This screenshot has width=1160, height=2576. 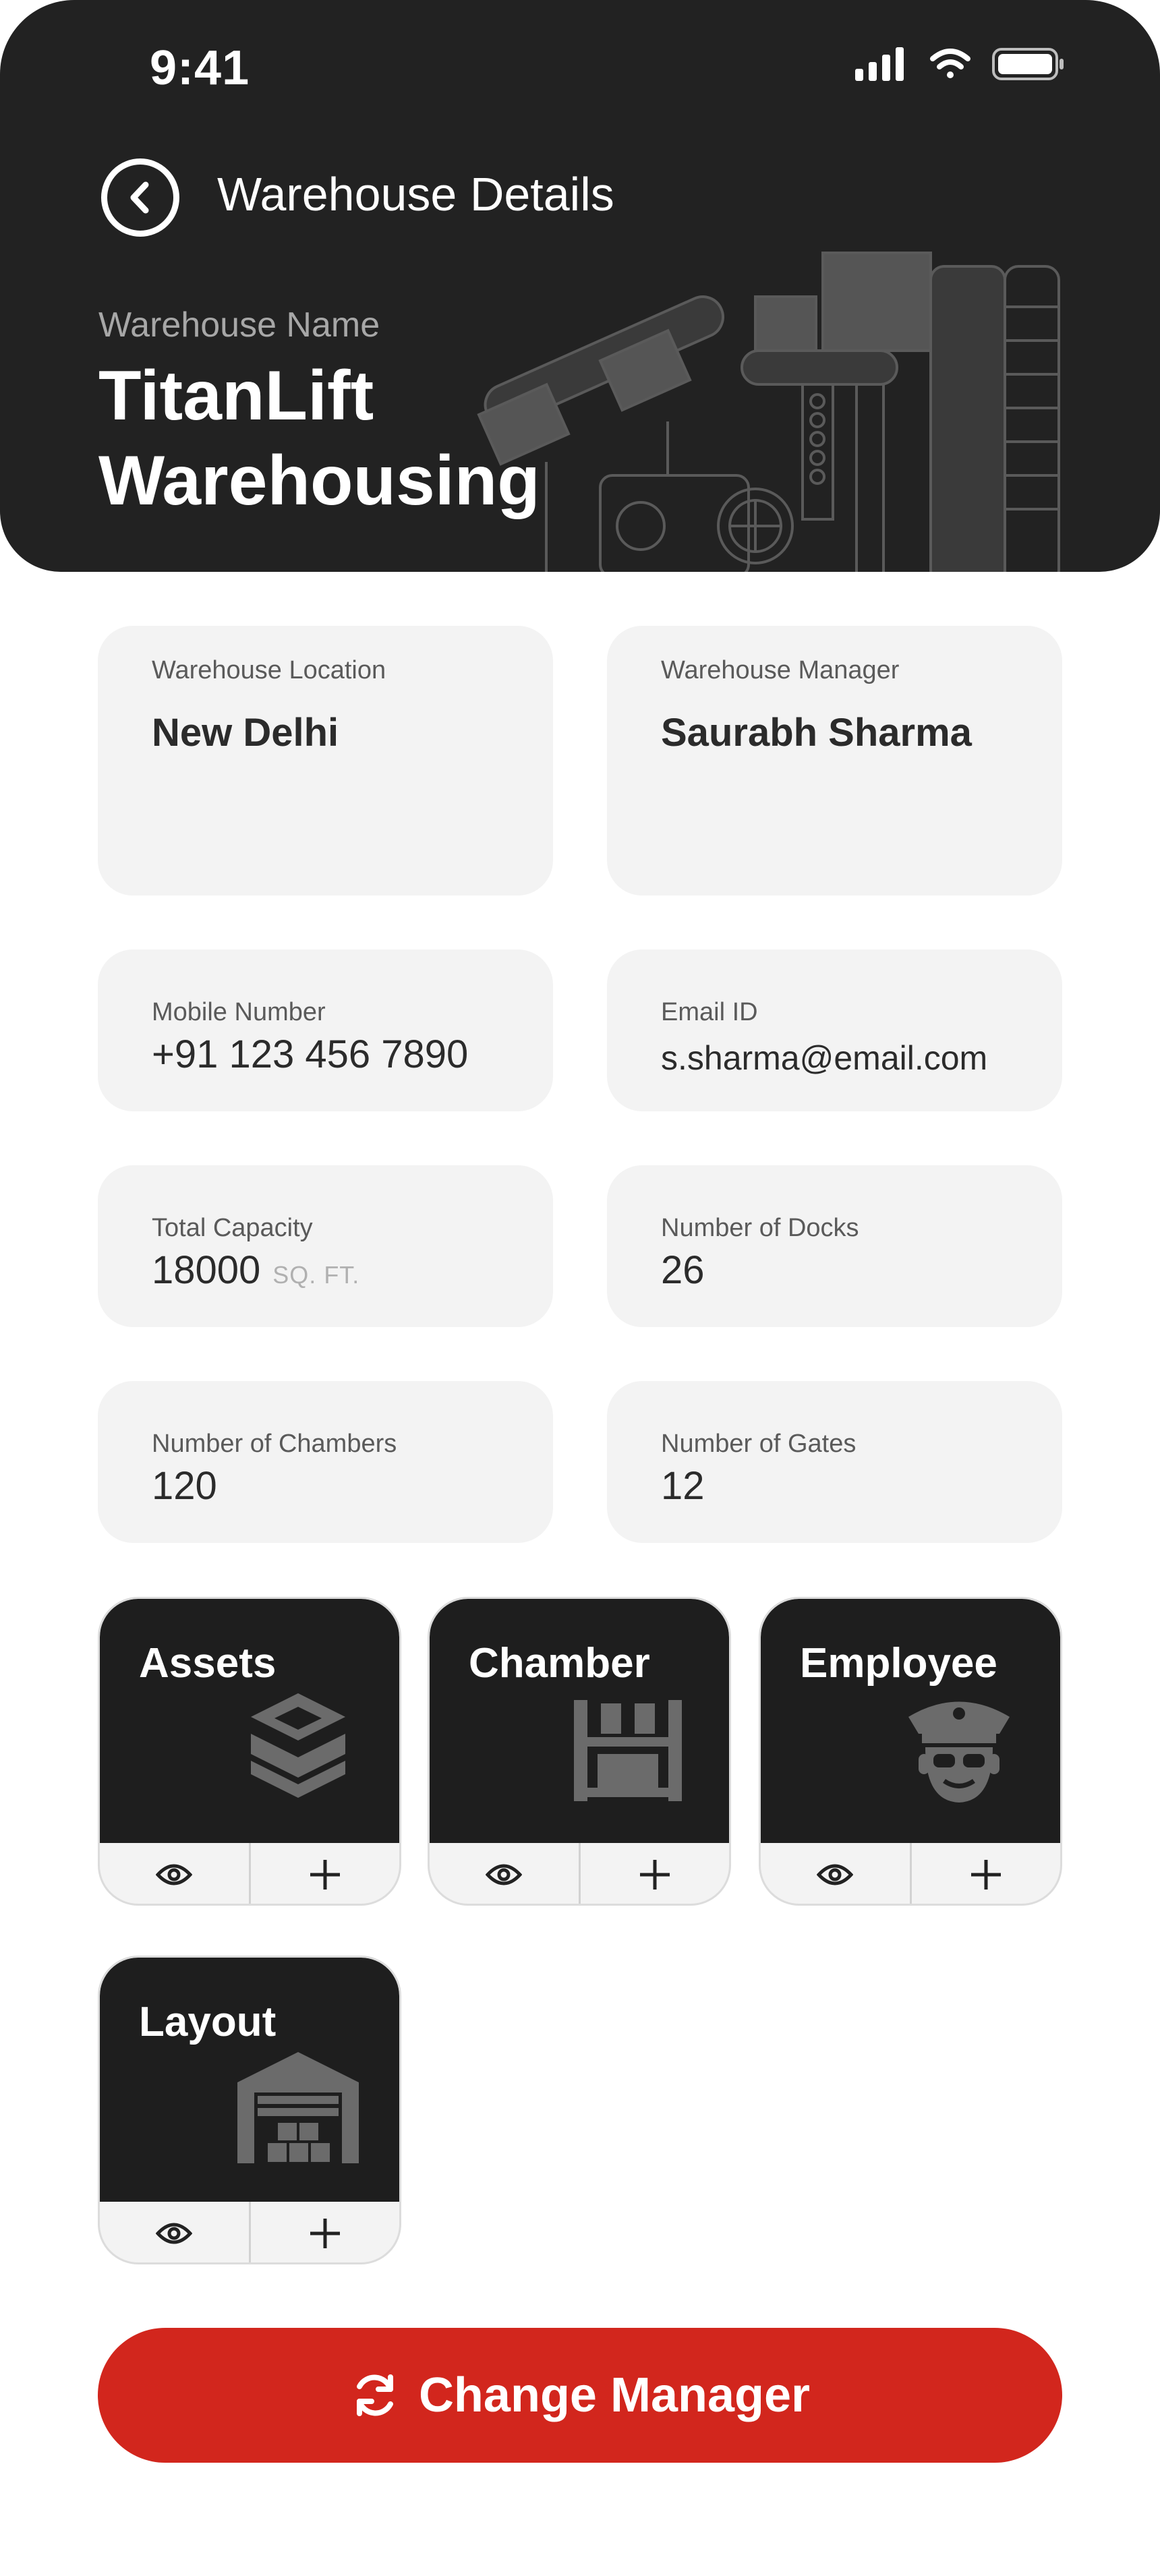 I want to click on refresh-icon, so click(x=375, y=2395).